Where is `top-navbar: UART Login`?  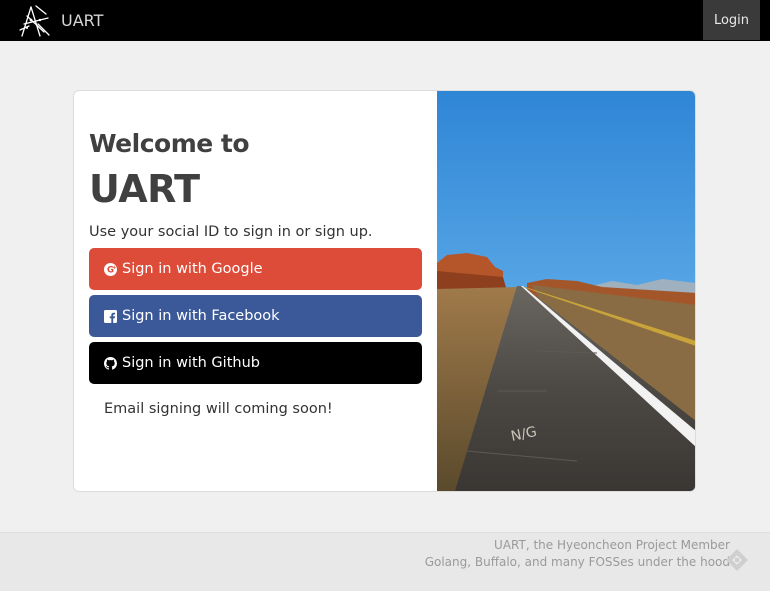
top-navbar: UART Login is located at coordinates (385, 20).